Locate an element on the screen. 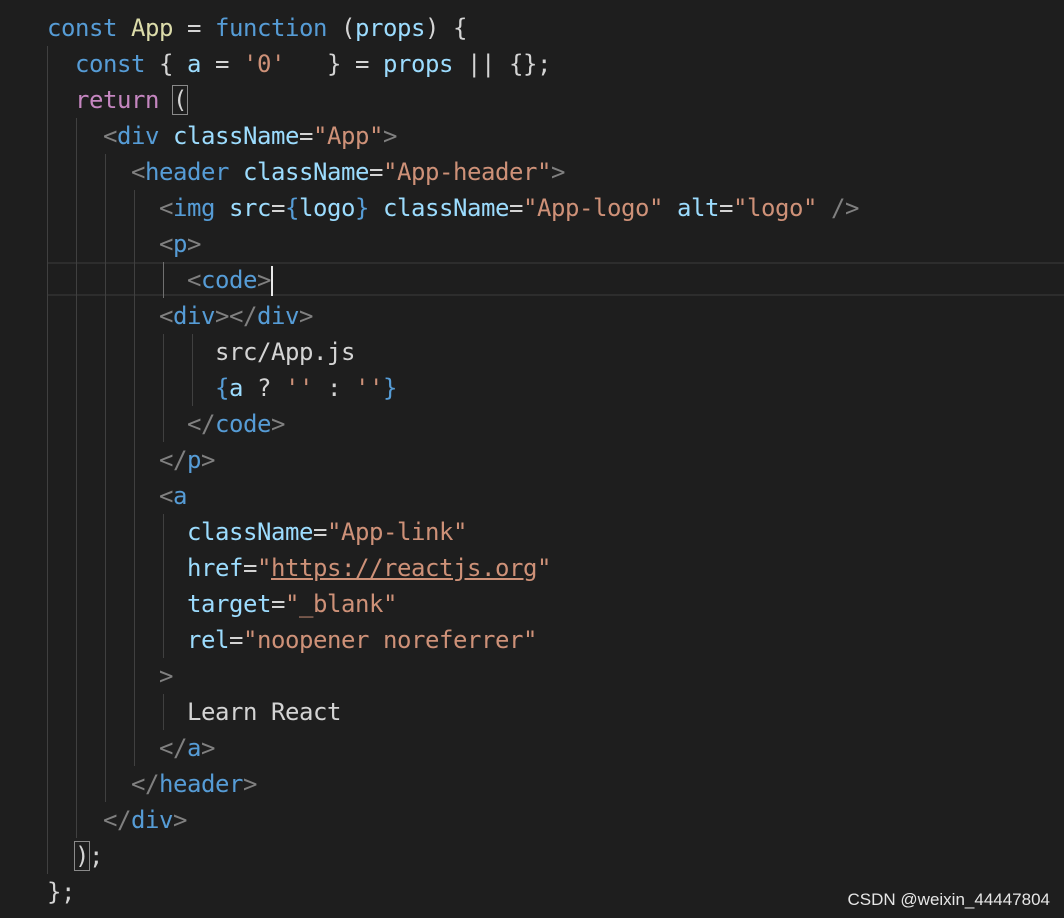 The width and height of the screenshot is (1064, 918). code-line: rel="noopener noreferrer" is located at coordinates (362, 640).